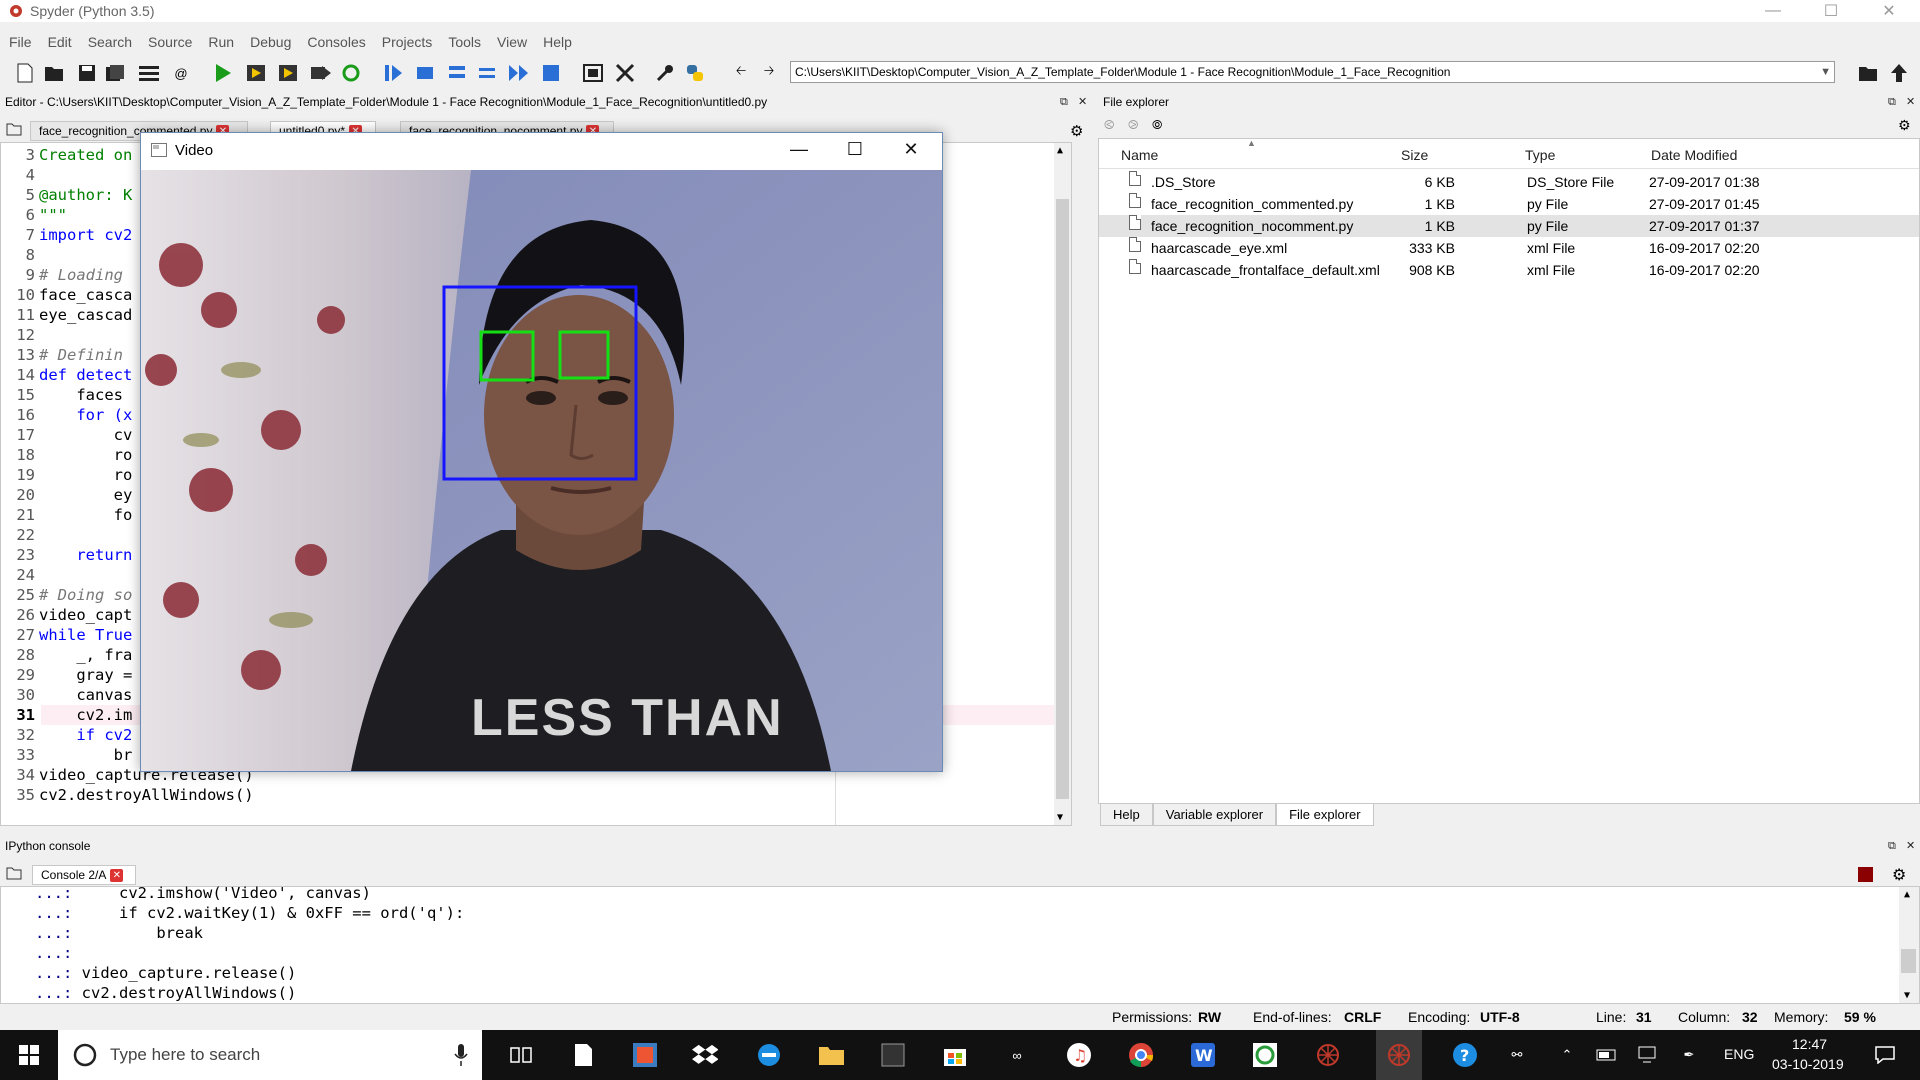 This screenshot has width=1920, height=1080. I want to click on forward-arrow-icon: 🡢, so click(769, 73).